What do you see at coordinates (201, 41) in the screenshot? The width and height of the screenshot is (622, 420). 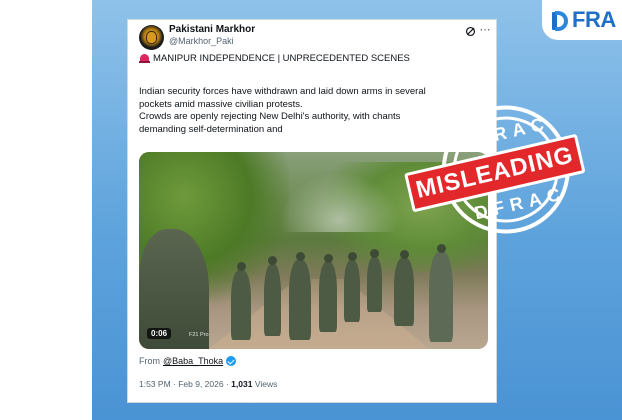 I see `user-handle: @Markhor_Paki` at bounding box center [201, 41].